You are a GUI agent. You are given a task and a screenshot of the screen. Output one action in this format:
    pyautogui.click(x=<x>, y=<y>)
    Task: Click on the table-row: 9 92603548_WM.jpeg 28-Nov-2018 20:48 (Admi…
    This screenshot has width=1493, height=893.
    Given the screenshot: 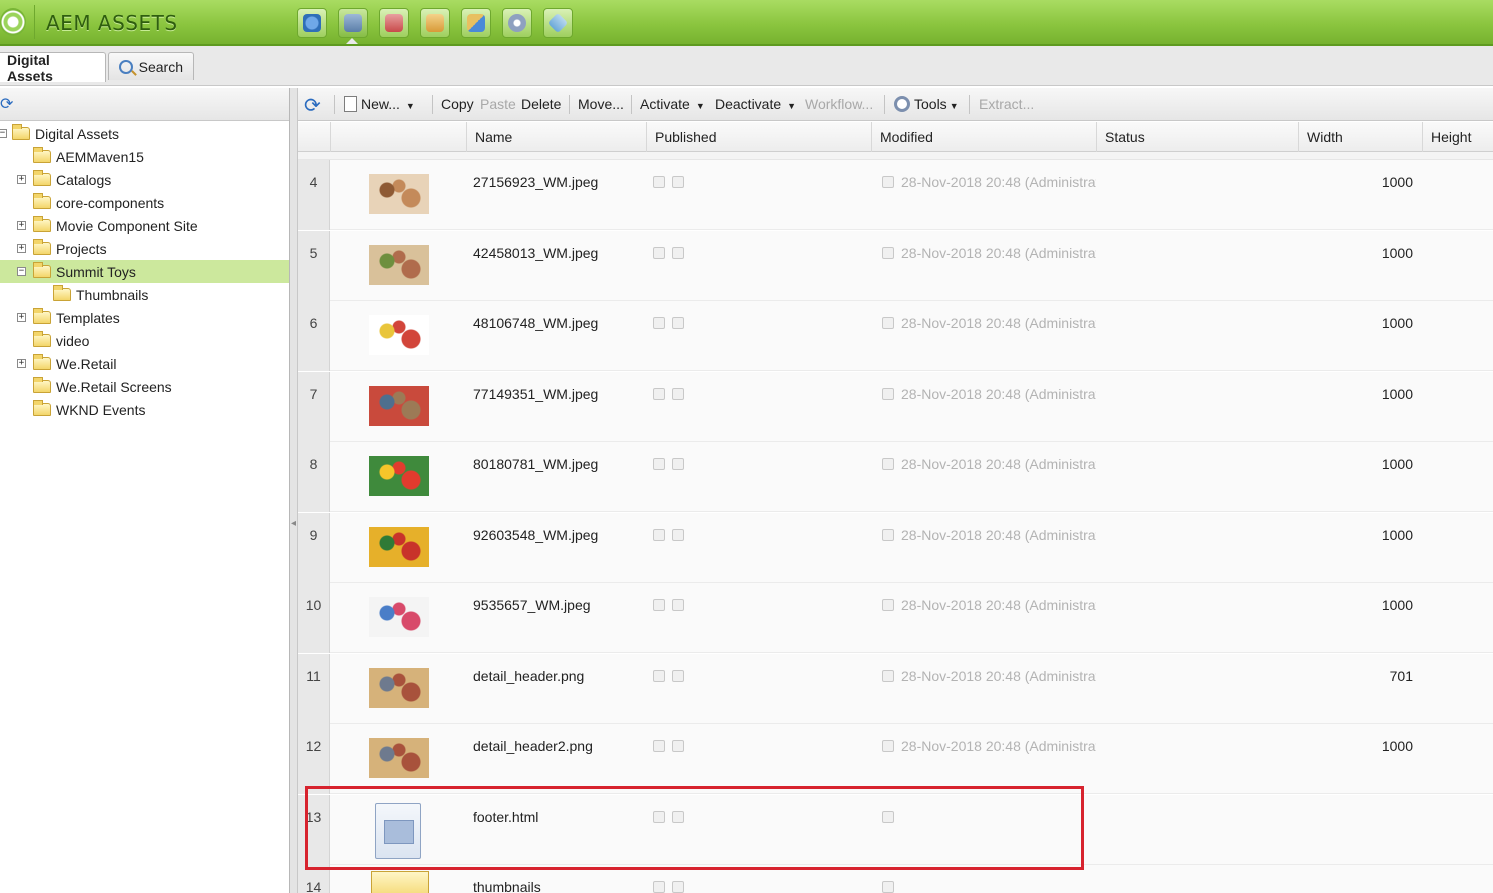 What is the action you would take?
    pyautogui.click(x=895, y=548)
    